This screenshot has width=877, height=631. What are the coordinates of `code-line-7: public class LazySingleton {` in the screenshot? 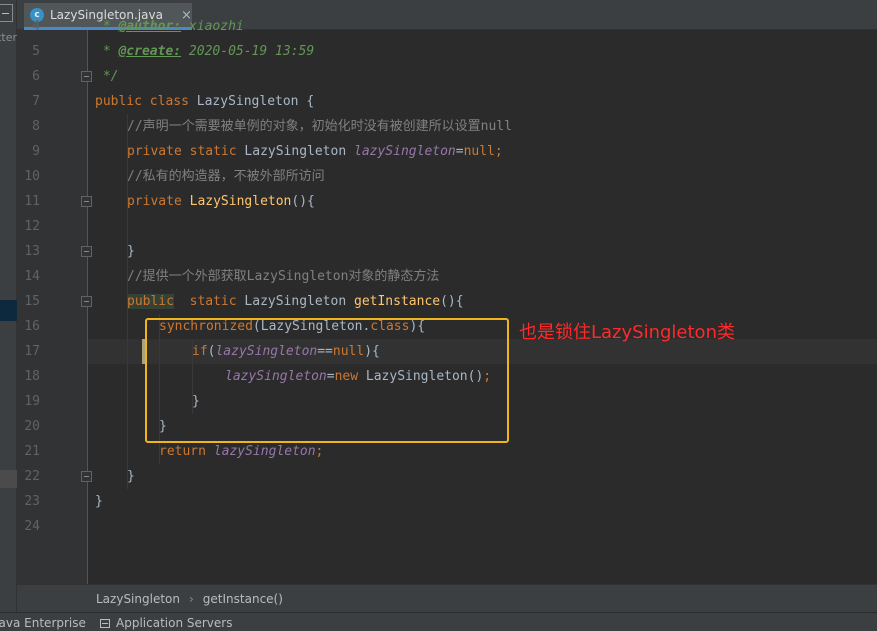 It's located at (204, 101).